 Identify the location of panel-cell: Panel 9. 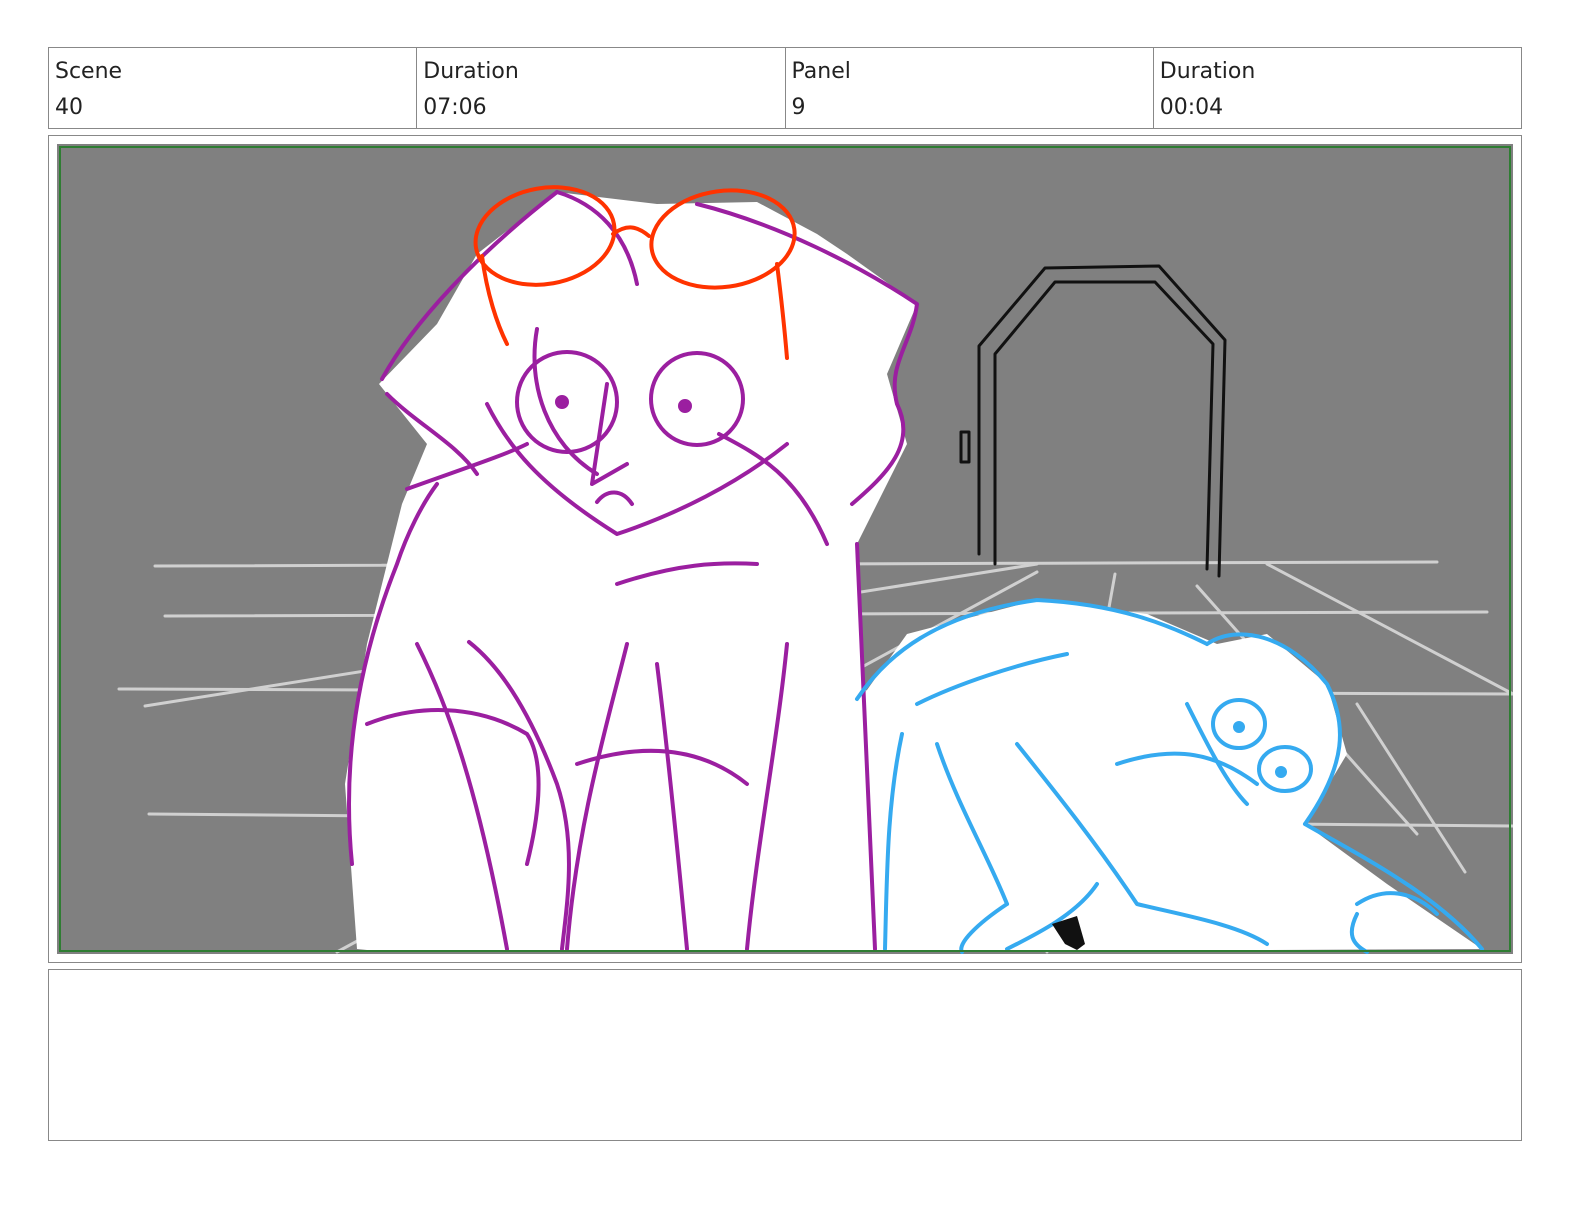
(970, 88).